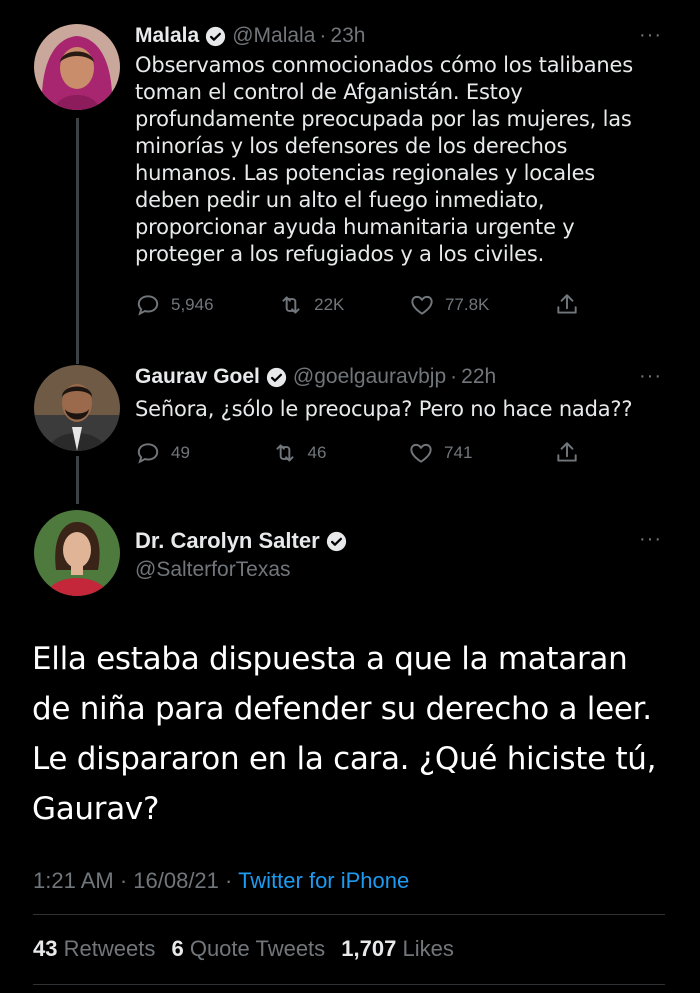 Image resolution: width=700 pixels, height=993 pixels. I want to click on quote-tweets-label: Quote Tweets, so click(257, 948).